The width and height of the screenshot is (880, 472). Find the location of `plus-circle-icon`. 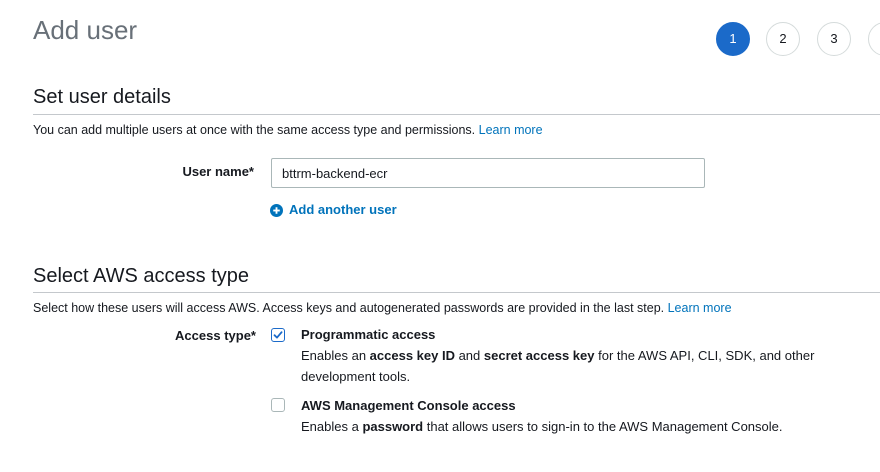

plus-circle-icon is located at coordinates (276, 210).